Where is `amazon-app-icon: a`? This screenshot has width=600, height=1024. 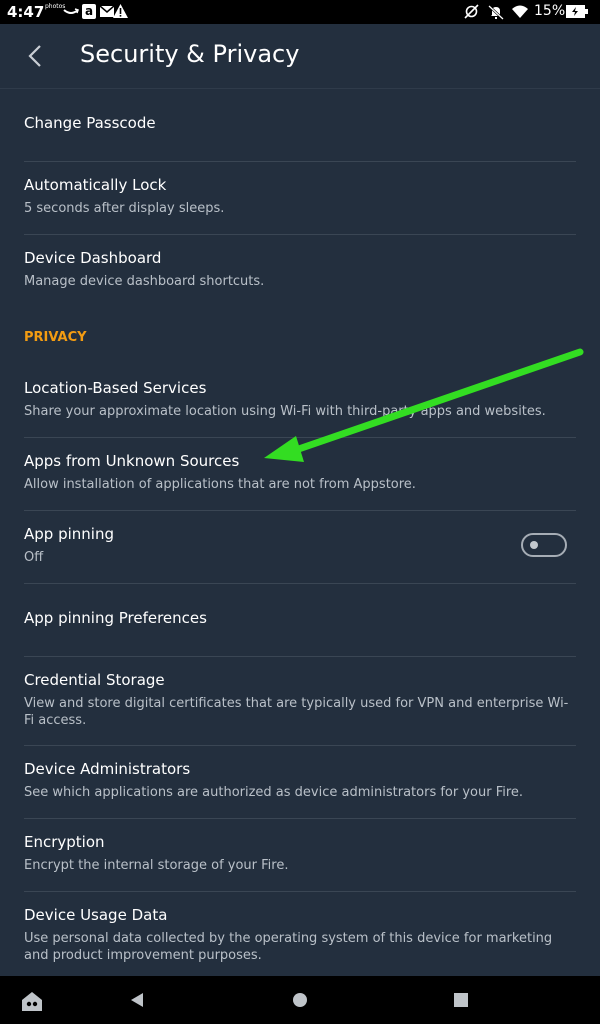
amazon-app-icon: a is located at coordinates (89, 11).